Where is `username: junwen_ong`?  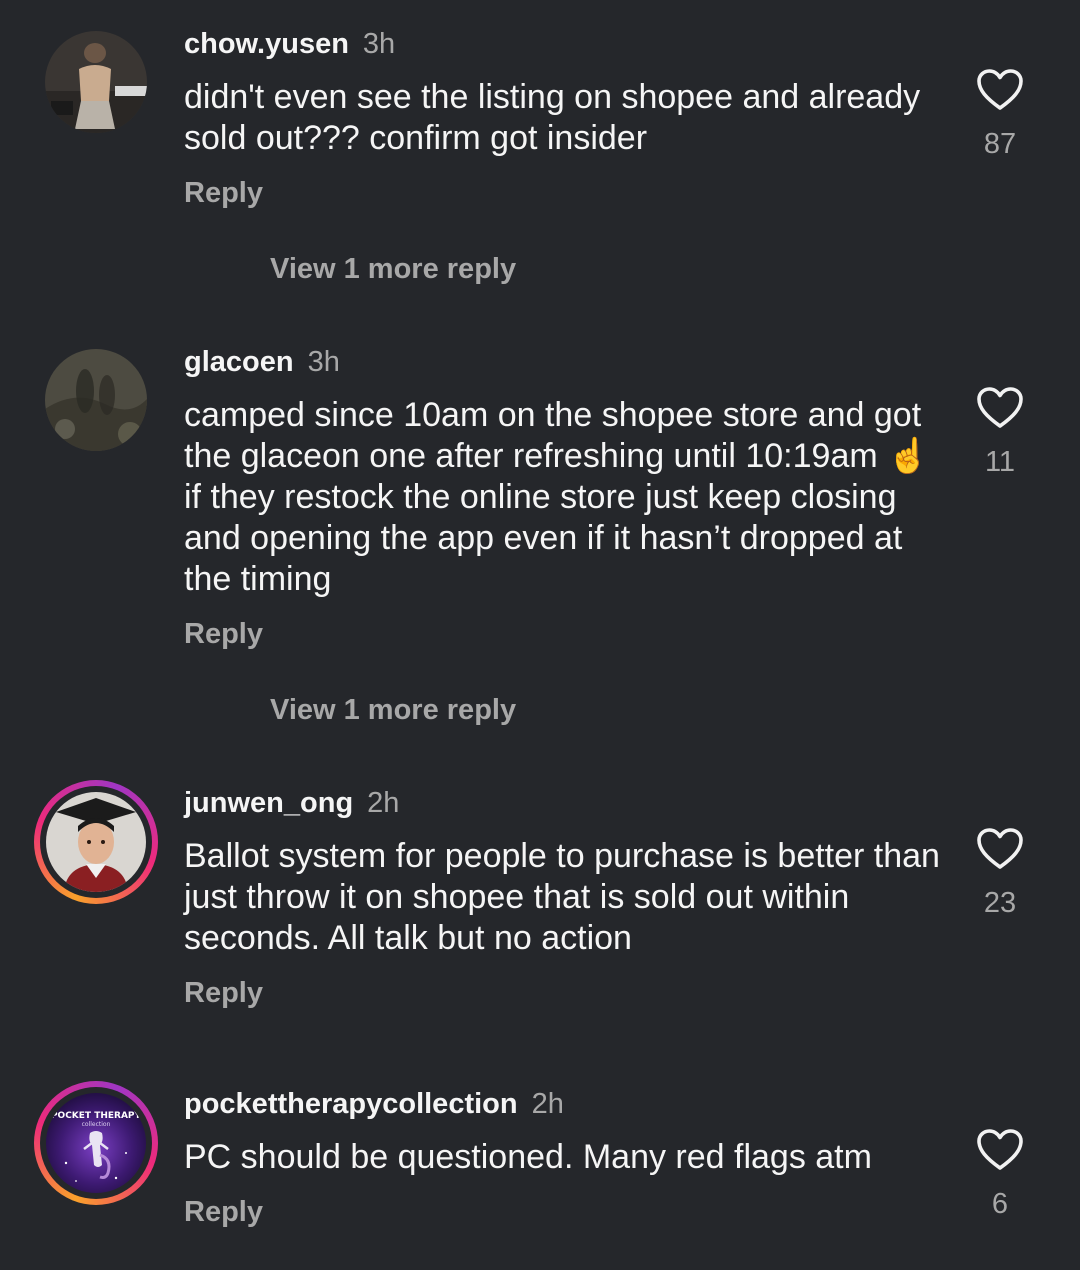
username: junwen_ong is located at coordinates (268, 803).